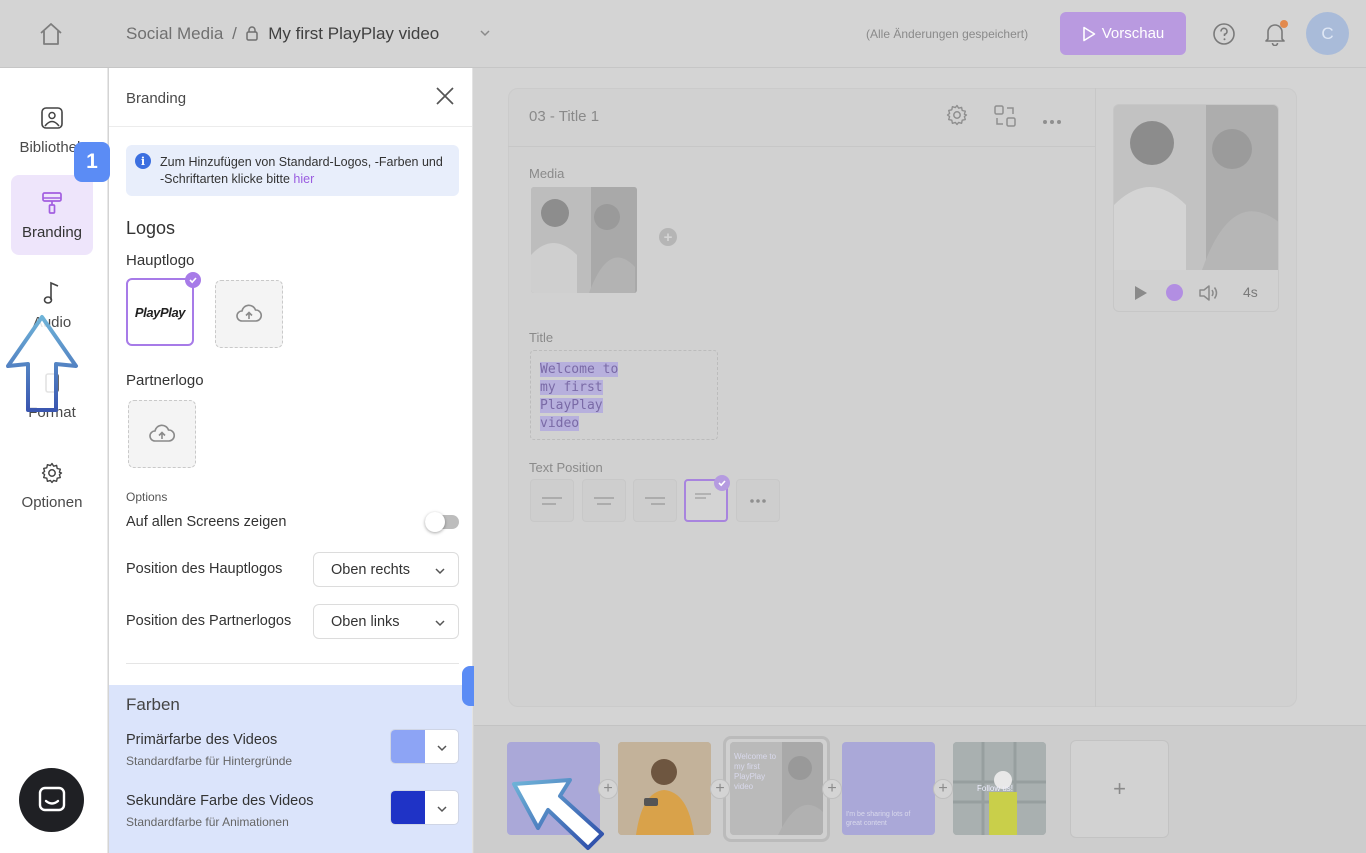  Describe the element at coordinates (1005, 118) in the screenshot. I see `replace-icon` at that location.